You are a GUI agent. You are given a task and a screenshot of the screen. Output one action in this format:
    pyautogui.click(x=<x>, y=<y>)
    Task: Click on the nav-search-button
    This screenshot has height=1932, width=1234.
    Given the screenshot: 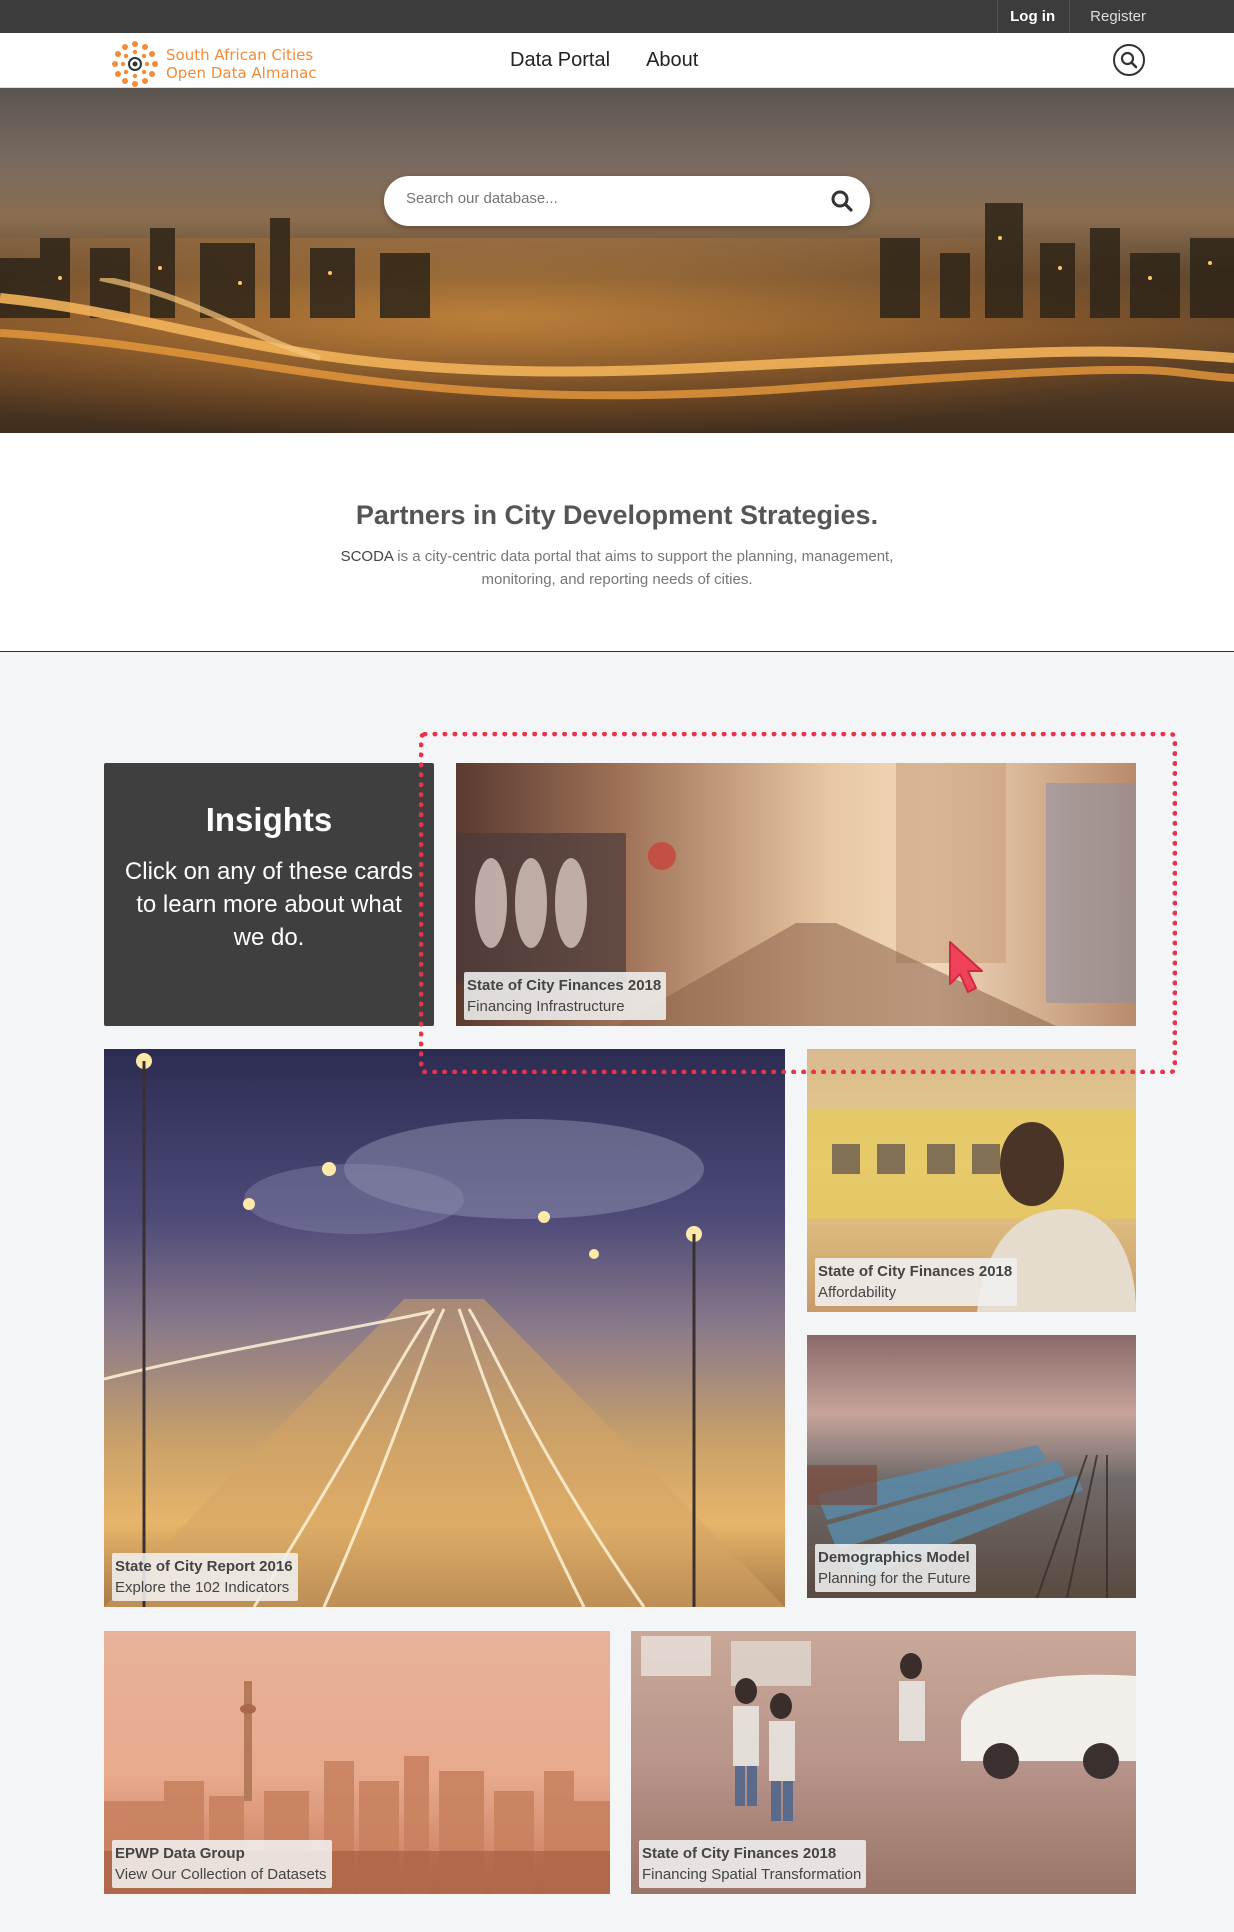 What is the action you would take?
    pyautogui.click(x=1129, y=60)
    